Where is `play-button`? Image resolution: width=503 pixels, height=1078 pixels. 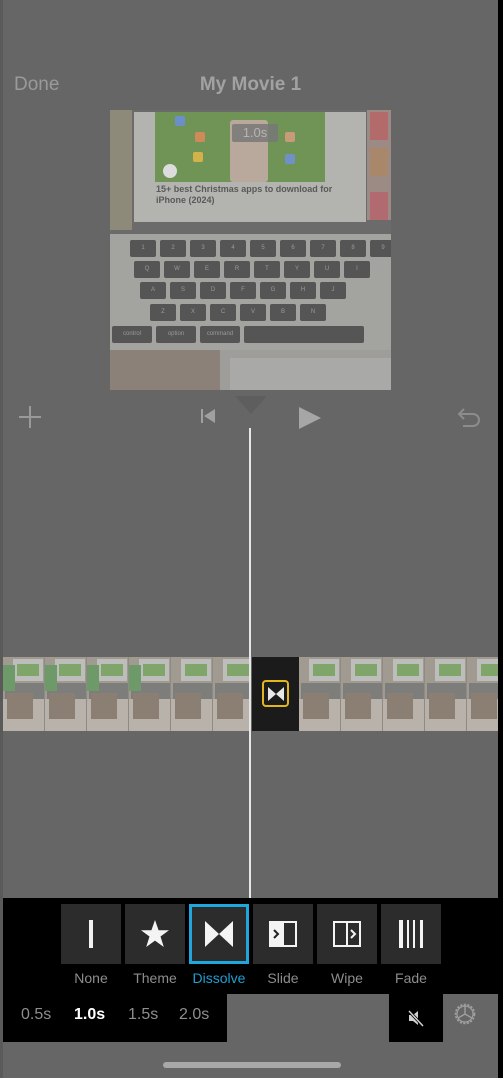
play-button is located at coordinates (310, 418).